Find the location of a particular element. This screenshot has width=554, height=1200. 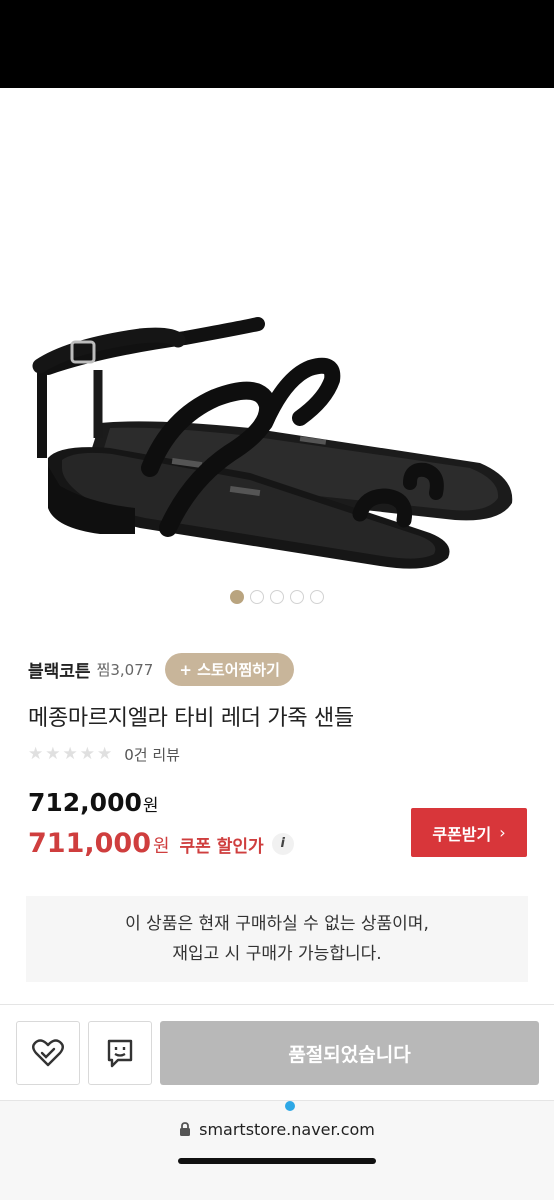

store-follow-button: + 스토어찜하기 is located at coordinates (229, 669).